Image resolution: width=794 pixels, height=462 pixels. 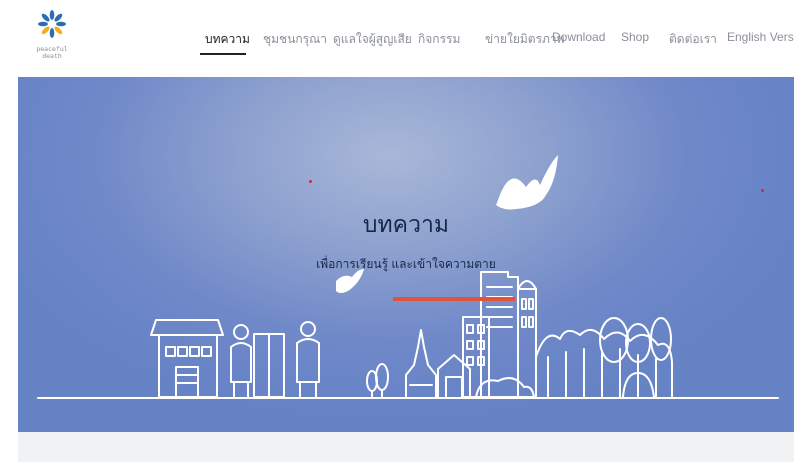 What do you see at coordinates (295, 39) in the screenshot?
I see `nav-item-compassion-community: ชุมชนกรุณา` at bounding box center [295, 39].